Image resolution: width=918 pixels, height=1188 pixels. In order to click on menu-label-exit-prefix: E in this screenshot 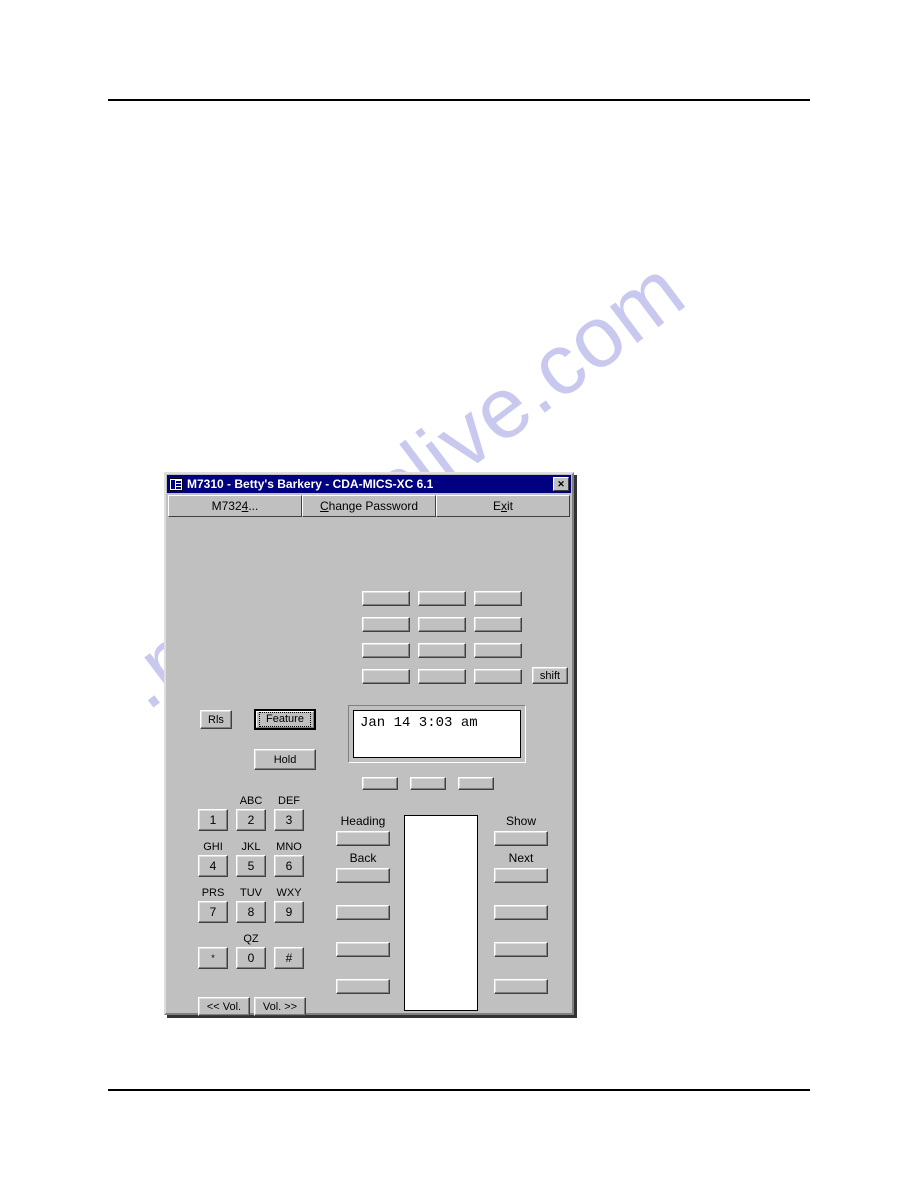, I will do `click(496, 506)`.